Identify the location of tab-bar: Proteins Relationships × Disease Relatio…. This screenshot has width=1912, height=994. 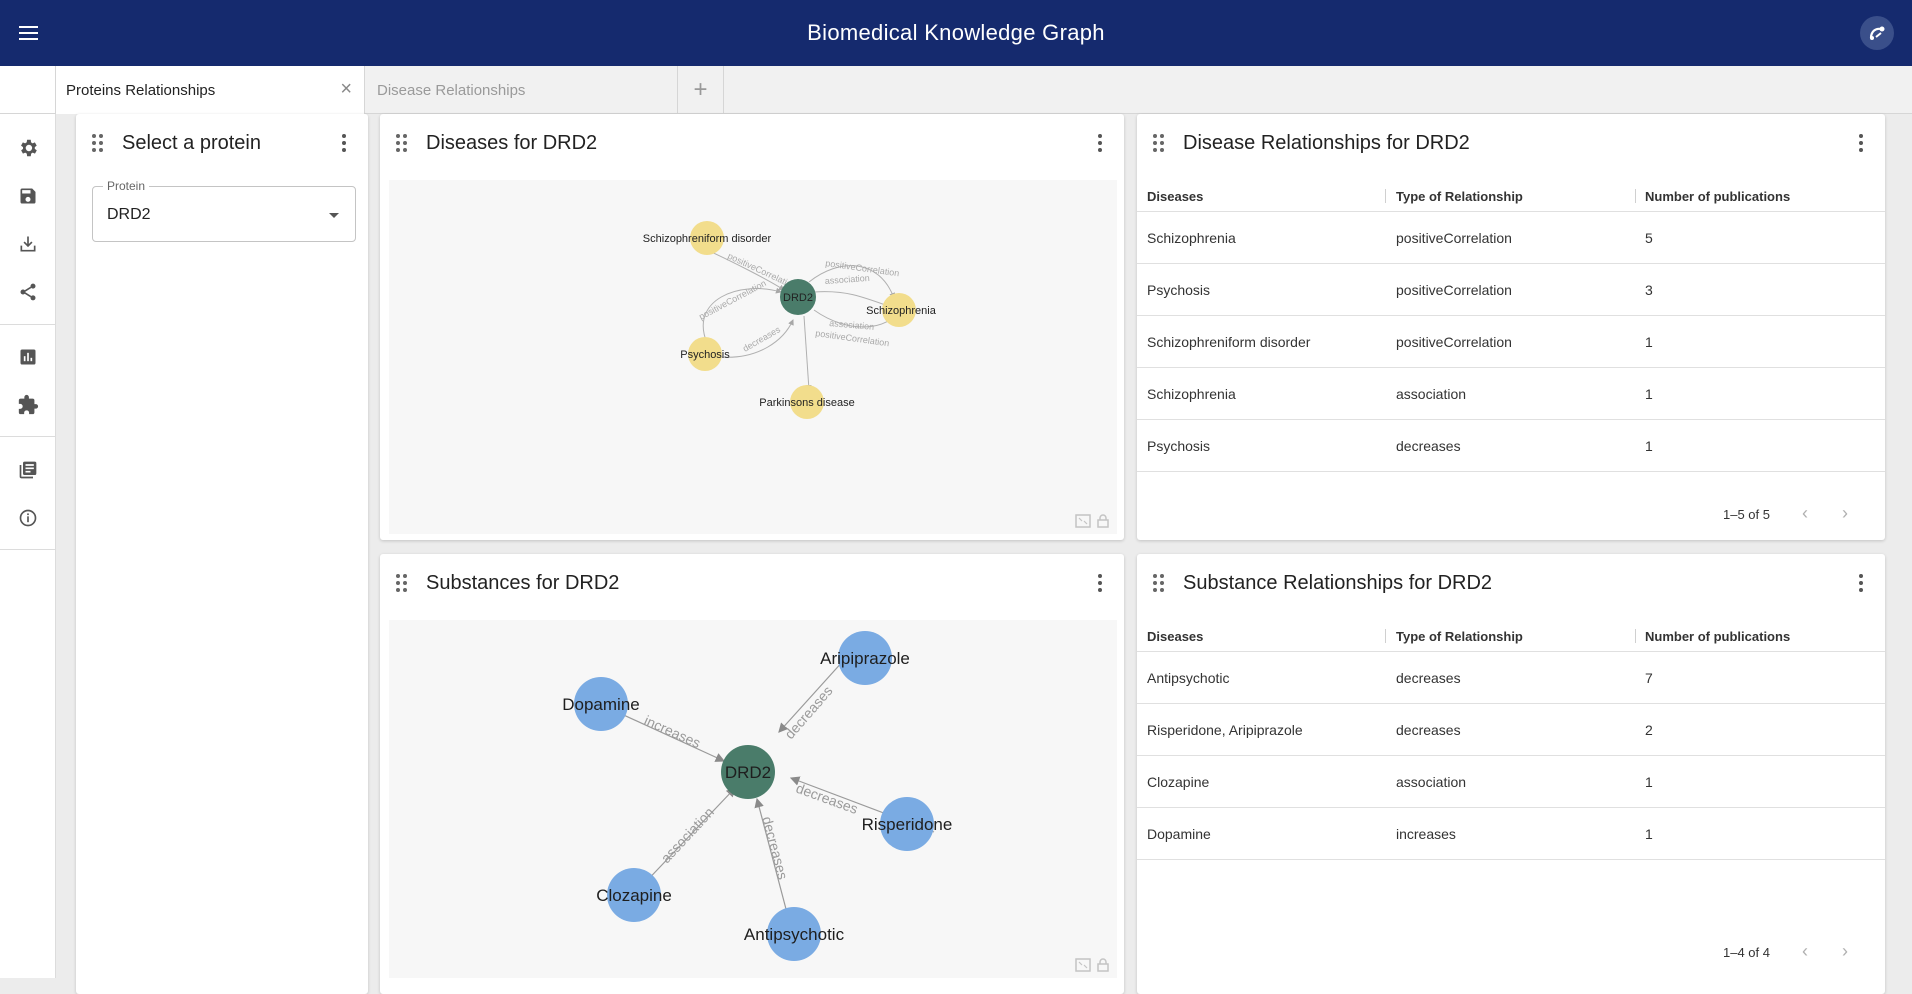
(984, 90).